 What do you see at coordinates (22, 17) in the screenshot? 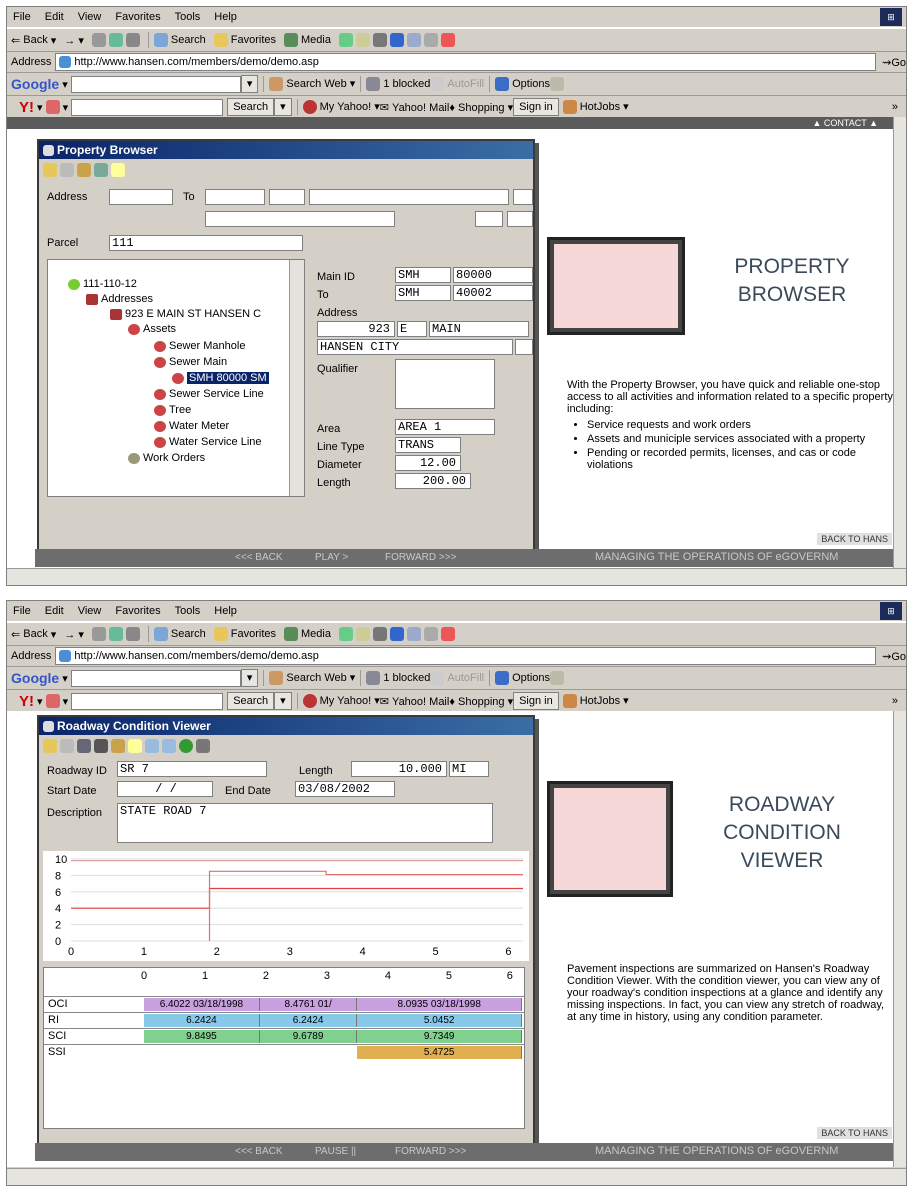
I see `menu-file: File` at bounding box center [22, 17].